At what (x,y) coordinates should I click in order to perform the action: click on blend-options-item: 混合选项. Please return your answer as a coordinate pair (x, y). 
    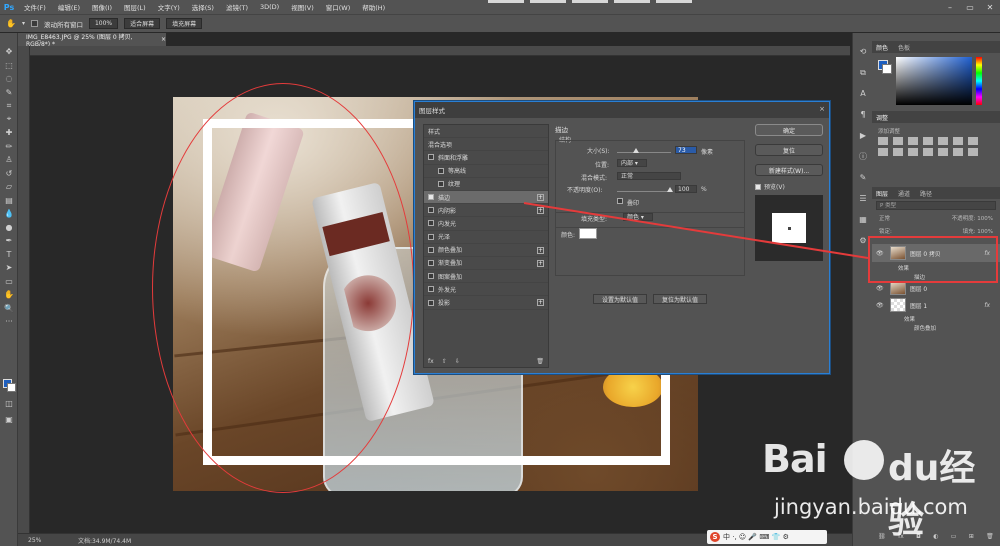
    Looking at the image, I should click on (486, 145).